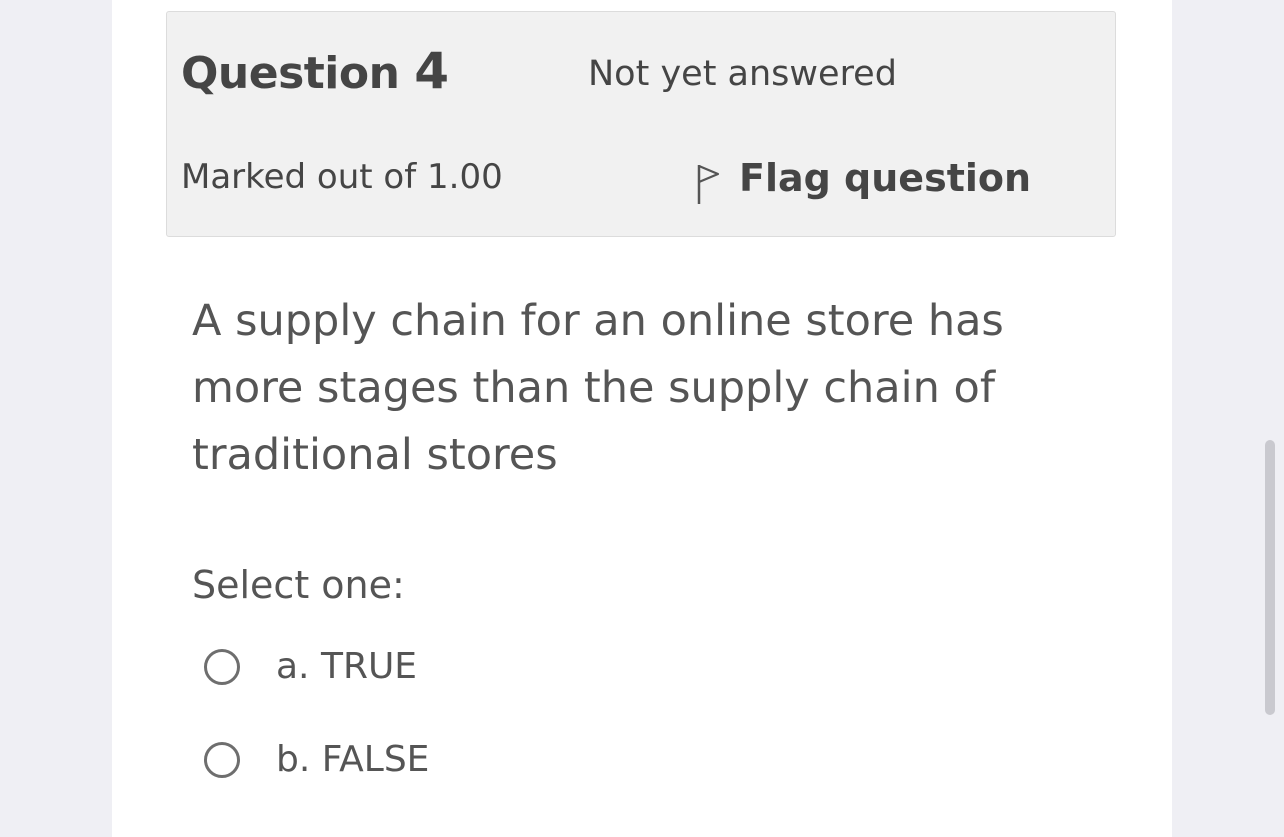  What do you see at coordinates (431, 71) in the screenshot?
I see `question-number: 4` at bounding box center [431, 71].